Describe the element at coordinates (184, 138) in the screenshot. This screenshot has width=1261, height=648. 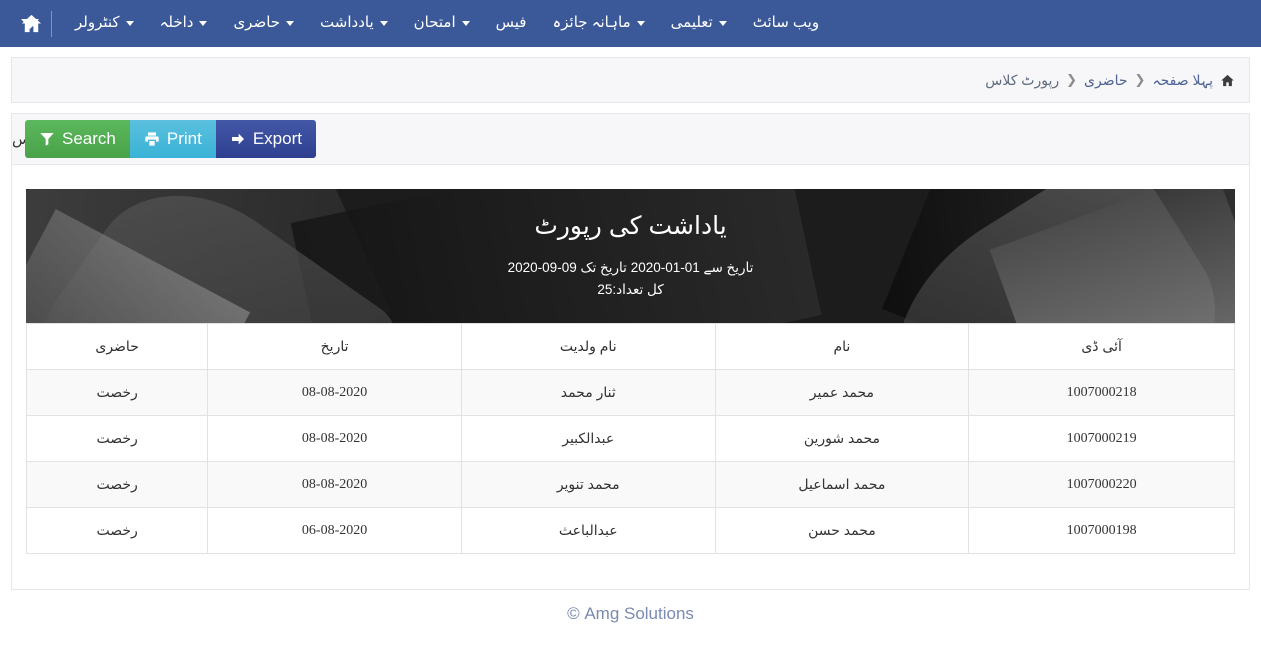
I see `print-button-label: Print` at that location.